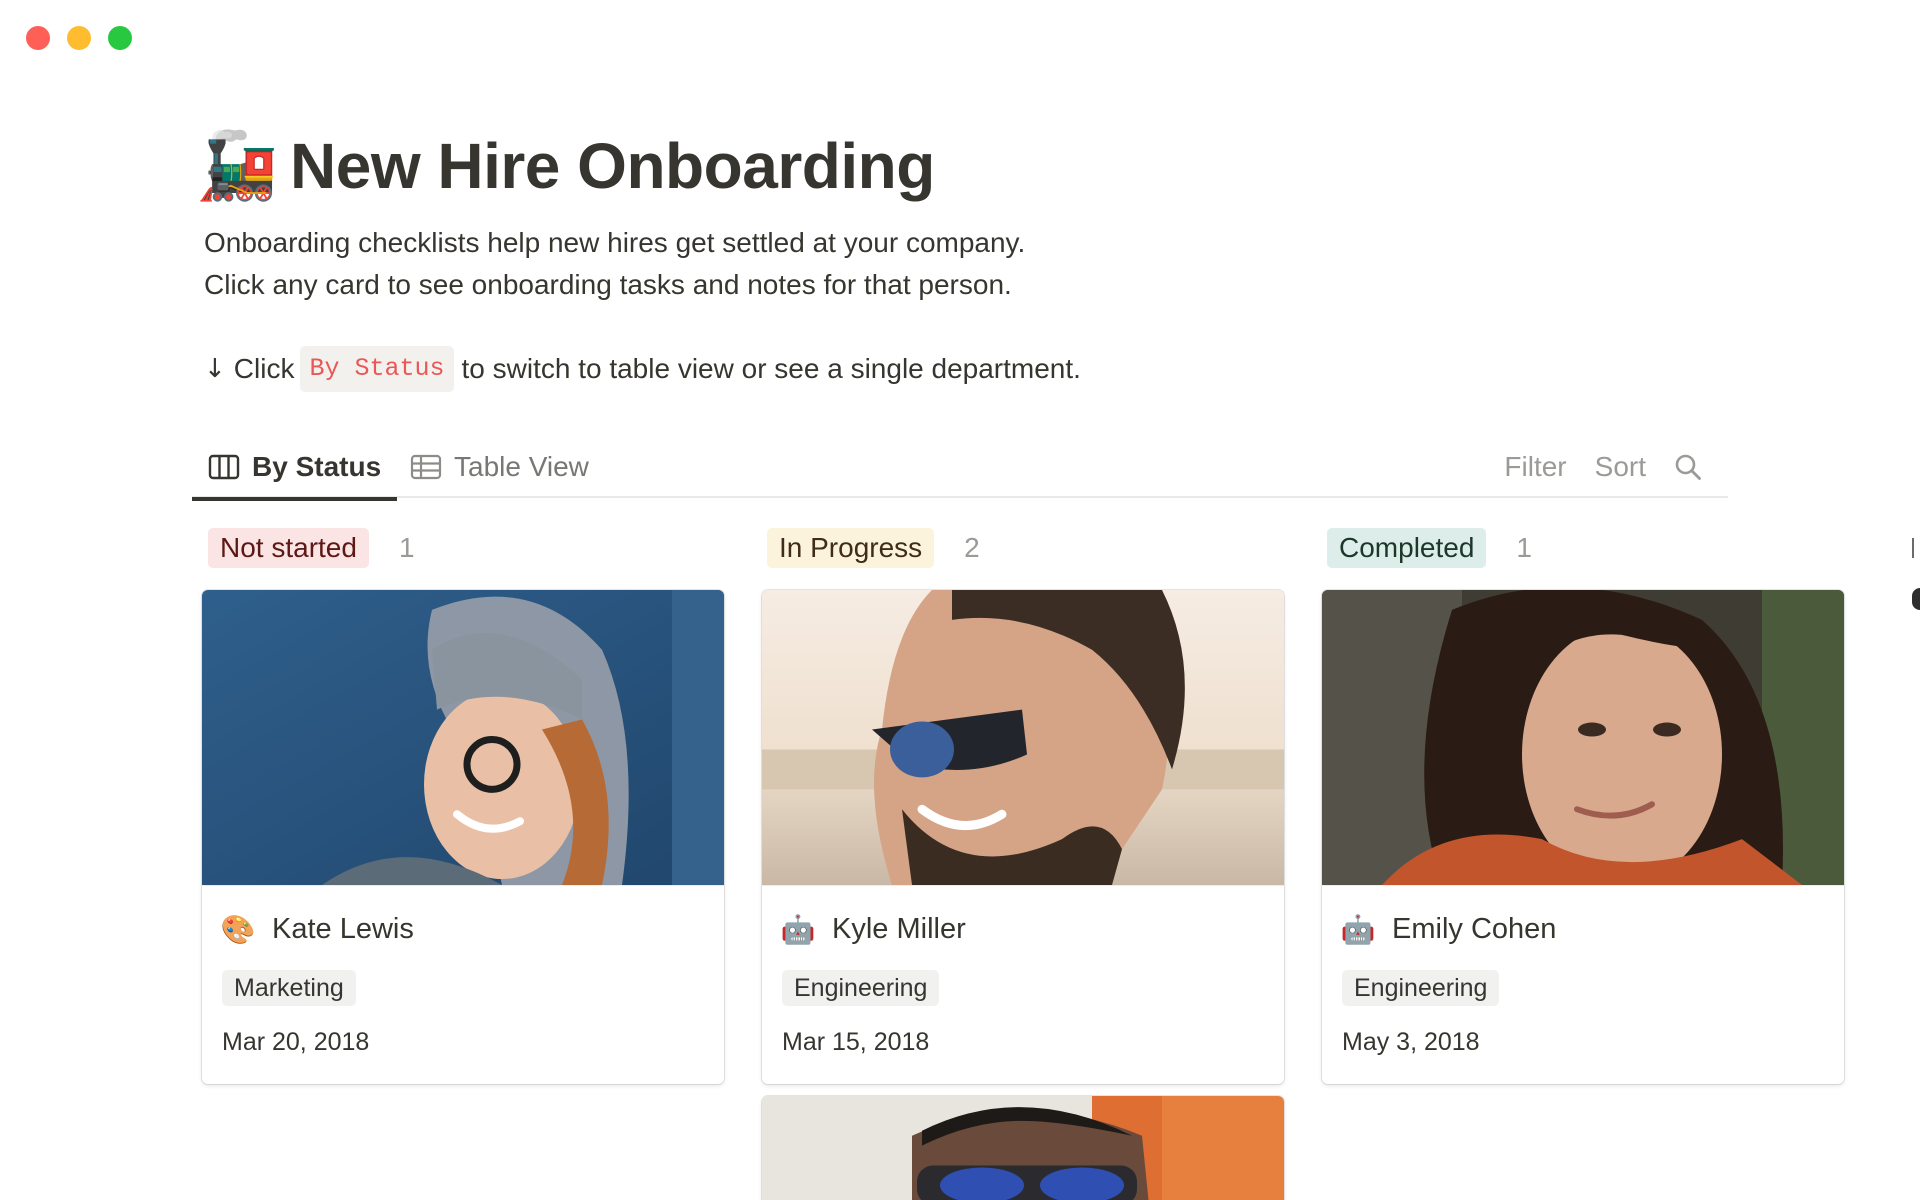  I want to click on page-title: New Hire Onboarding, so click(612, 166).